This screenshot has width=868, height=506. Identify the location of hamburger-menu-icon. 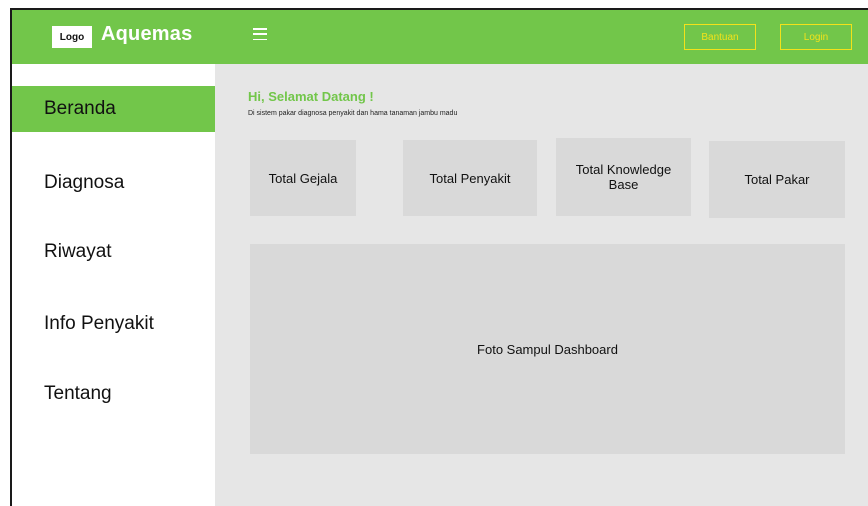
(260, 34).